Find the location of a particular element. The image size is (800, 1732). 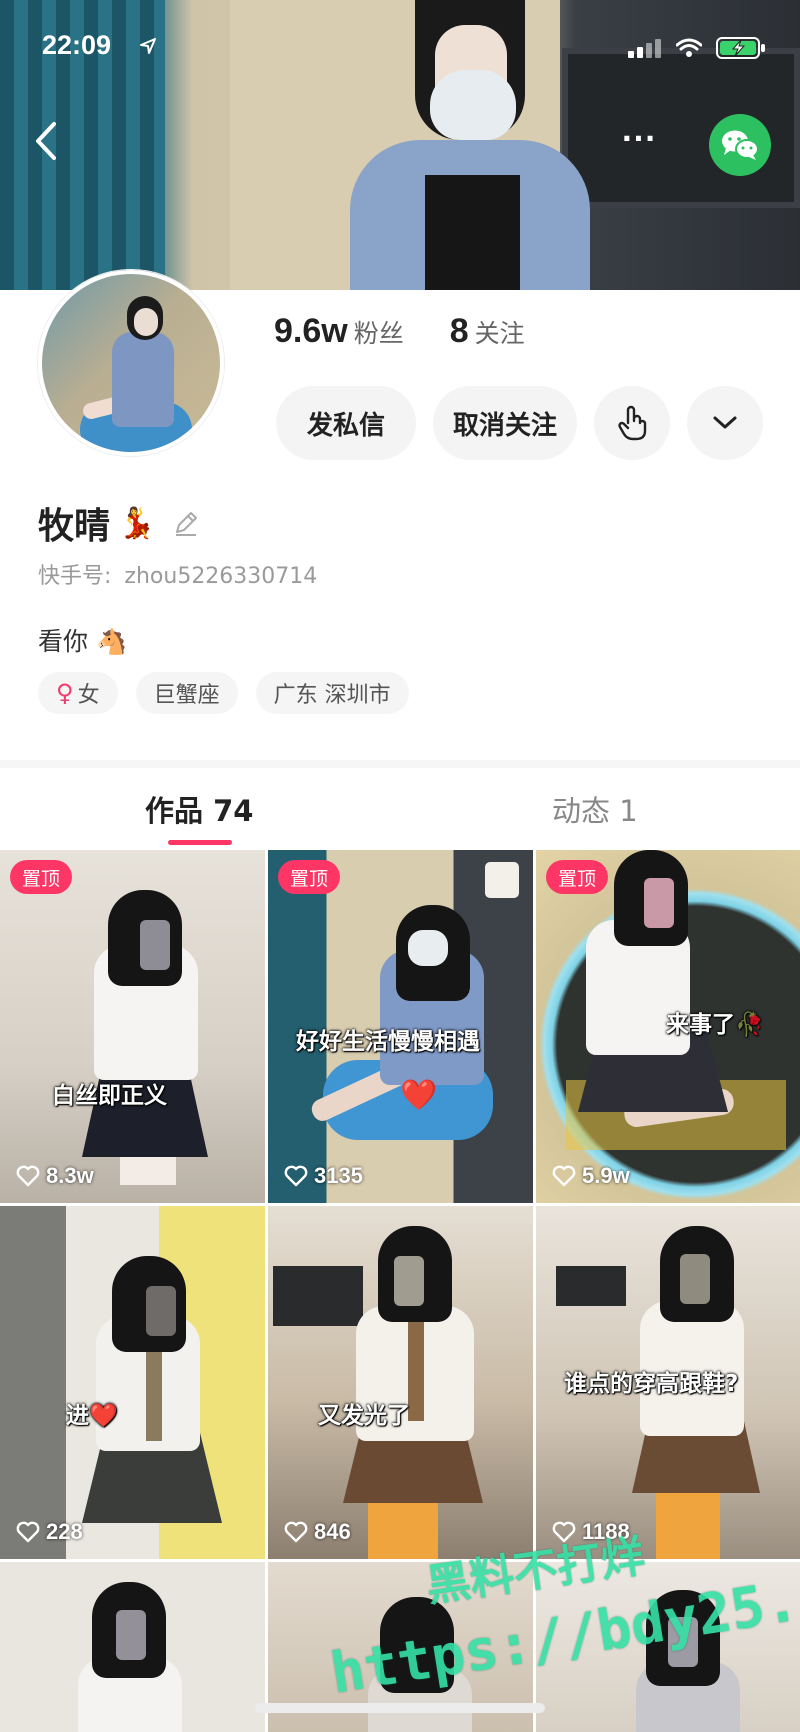

profile-name: 牧晴 is located at coordinates (74, 526).